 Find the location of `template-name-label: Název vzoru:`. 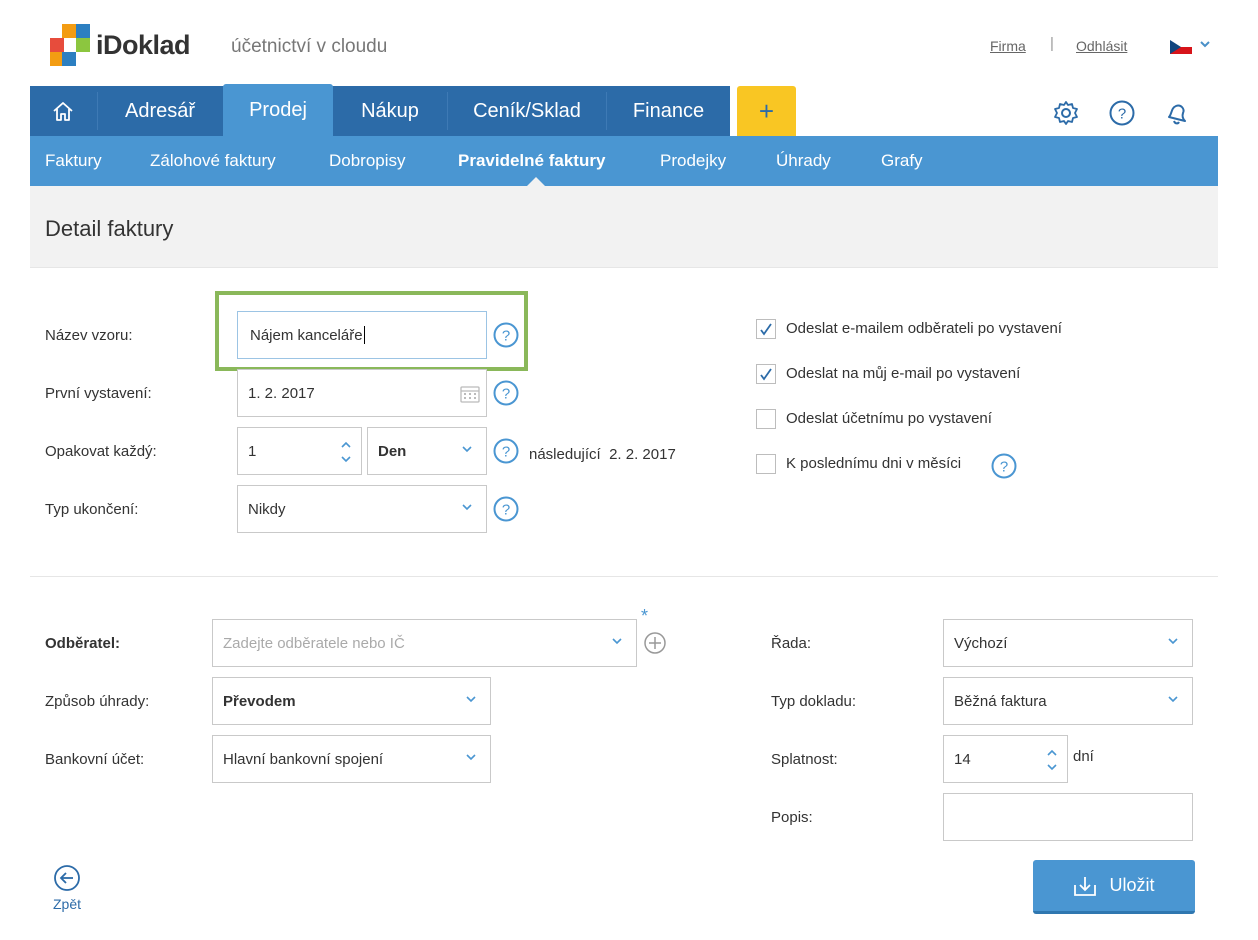

template-name-label: Název vzoru: is located at coordinates (89, 335).